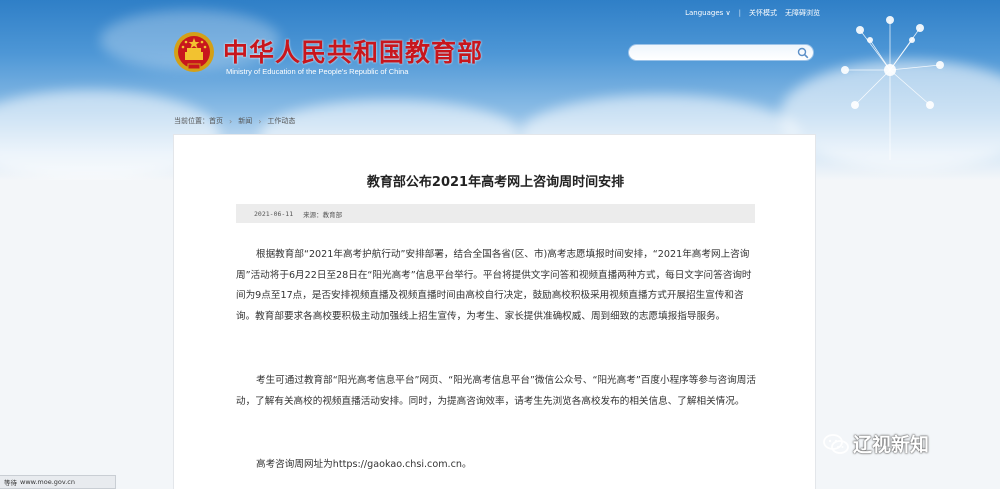 This screenshot has width=1000, height=489. Describe the element at coordinates (234, 121) in the screenshot. I see `breadcrumb: 当前位置：首页 › 新闻 › 工作动态` at that location.